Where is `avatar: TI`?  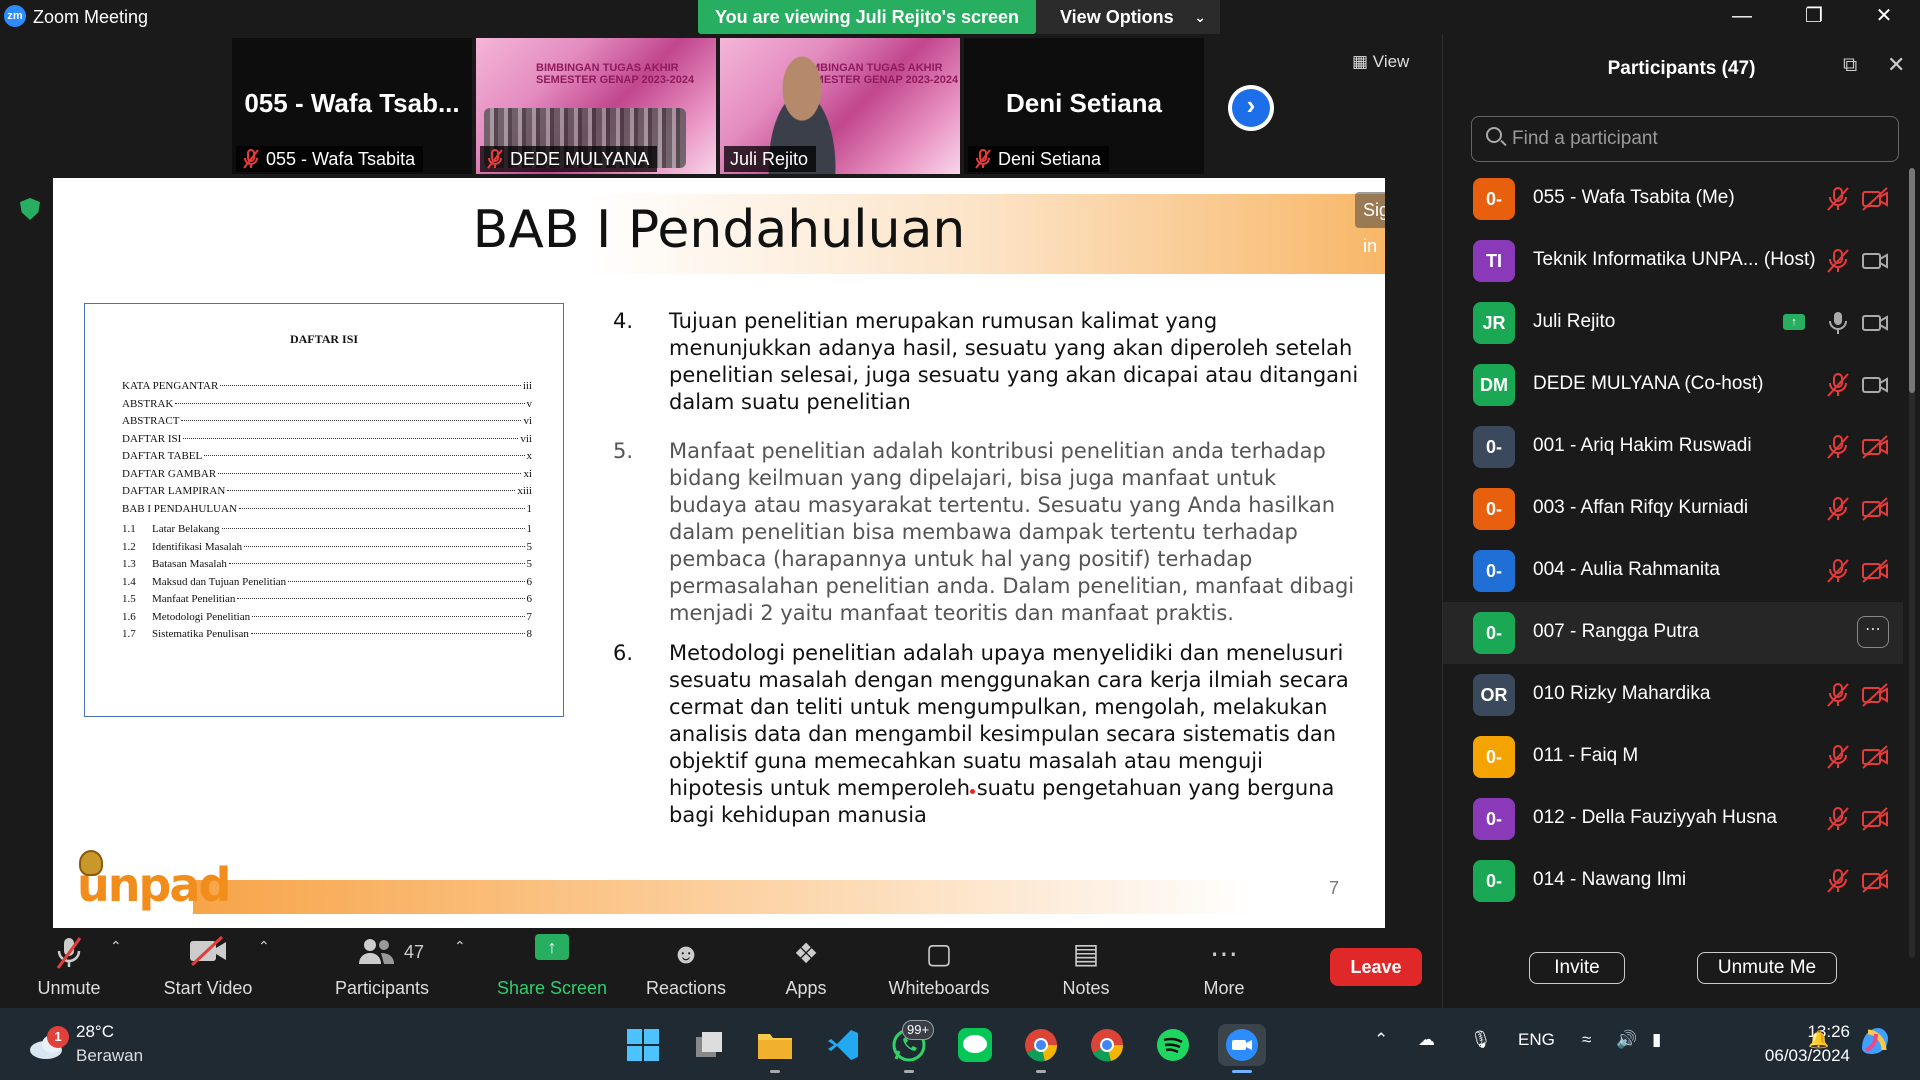 avatar: TI is located at coordinates (1494, 261).